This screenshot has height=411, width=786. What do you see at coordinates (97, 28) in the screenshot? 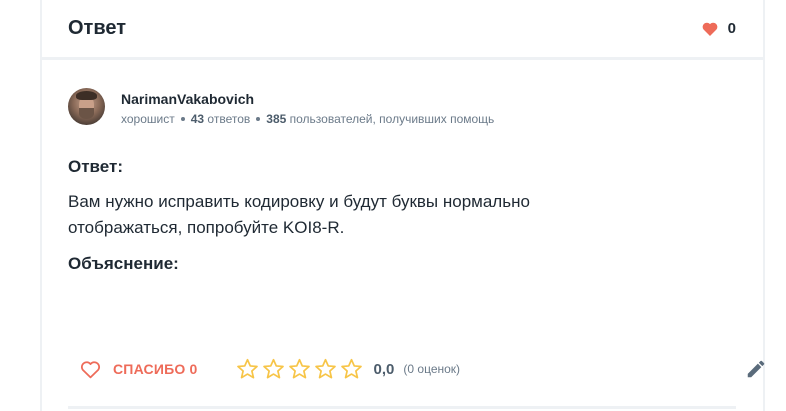
I see `answer-title: Ответ` at bounding box center [97, 28].